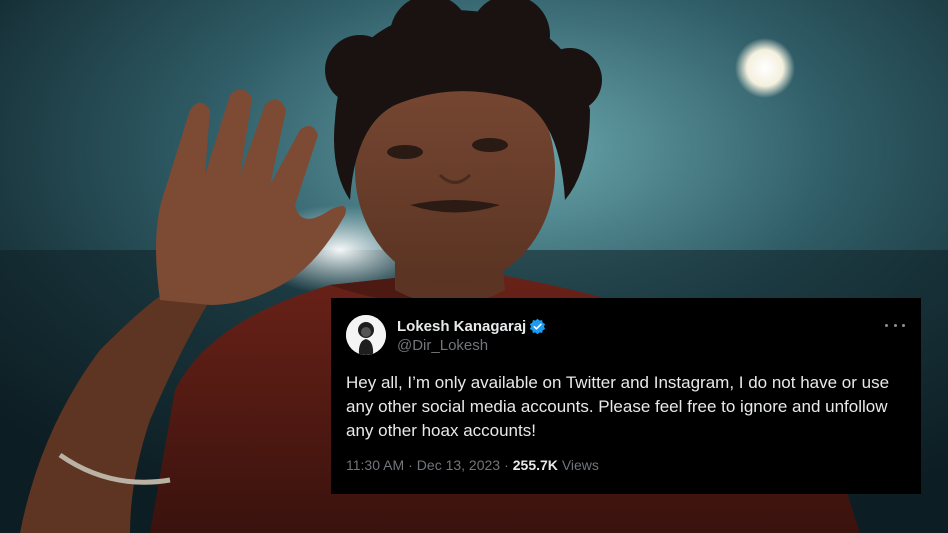 The height and width of the screenshot is (533, 948). I want to click on avatar, so click(366, 335).